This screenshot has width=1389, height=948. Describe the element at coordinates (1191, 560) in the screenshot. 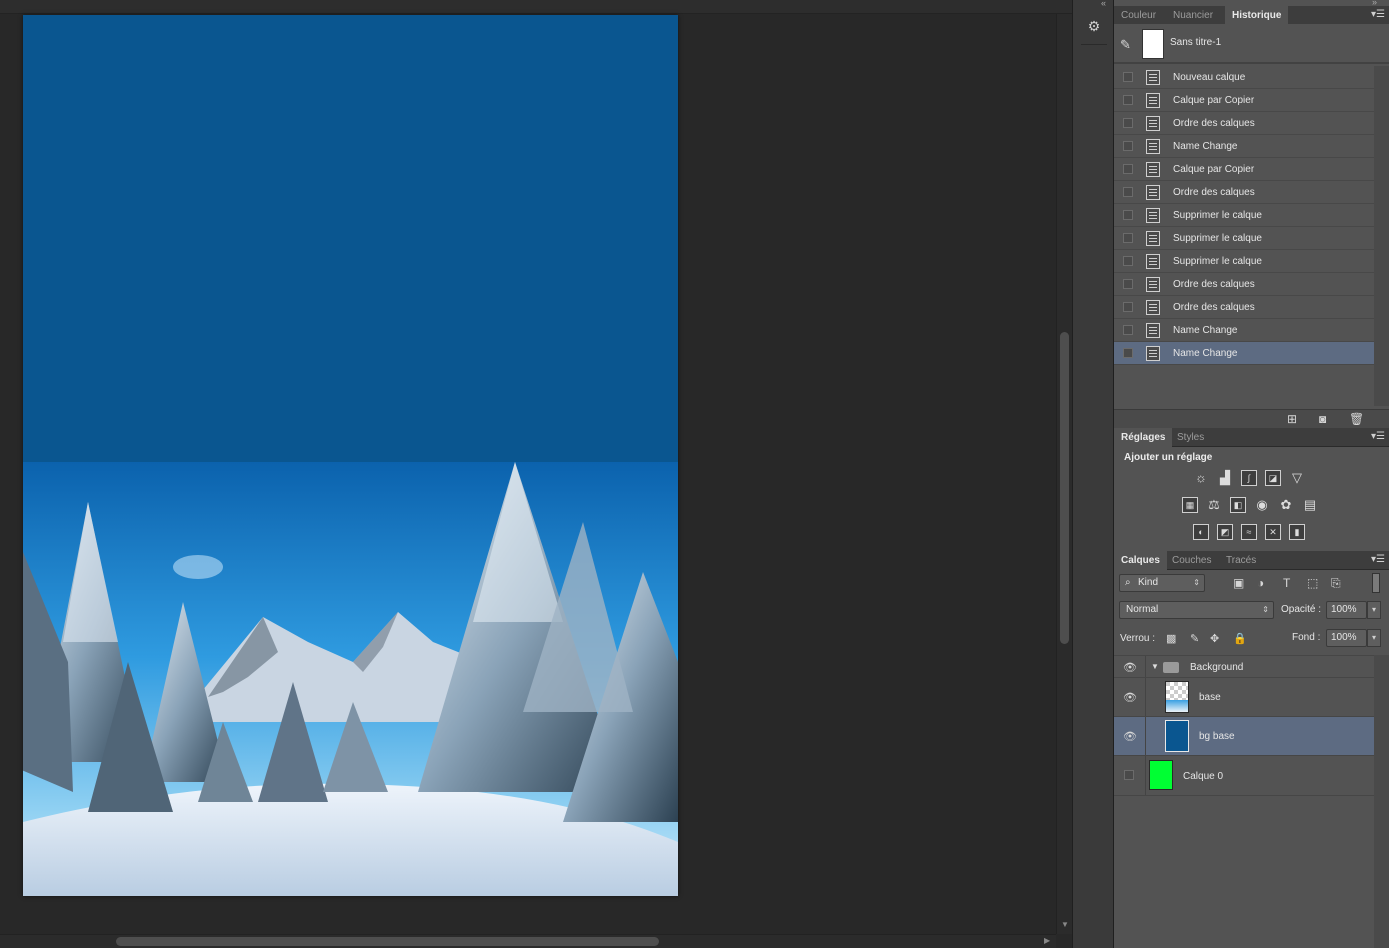

I see `tab-couches: Couches` at that location.